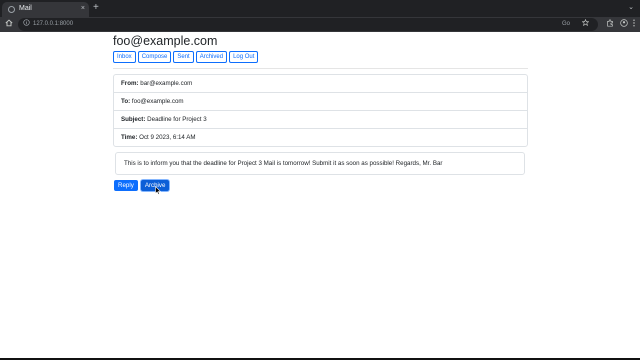 The width and height of the screenshot is (640, 360). I want to click on email-time-row: Time: Oct 9 2023, 6:14 AM, so click(320, 137).